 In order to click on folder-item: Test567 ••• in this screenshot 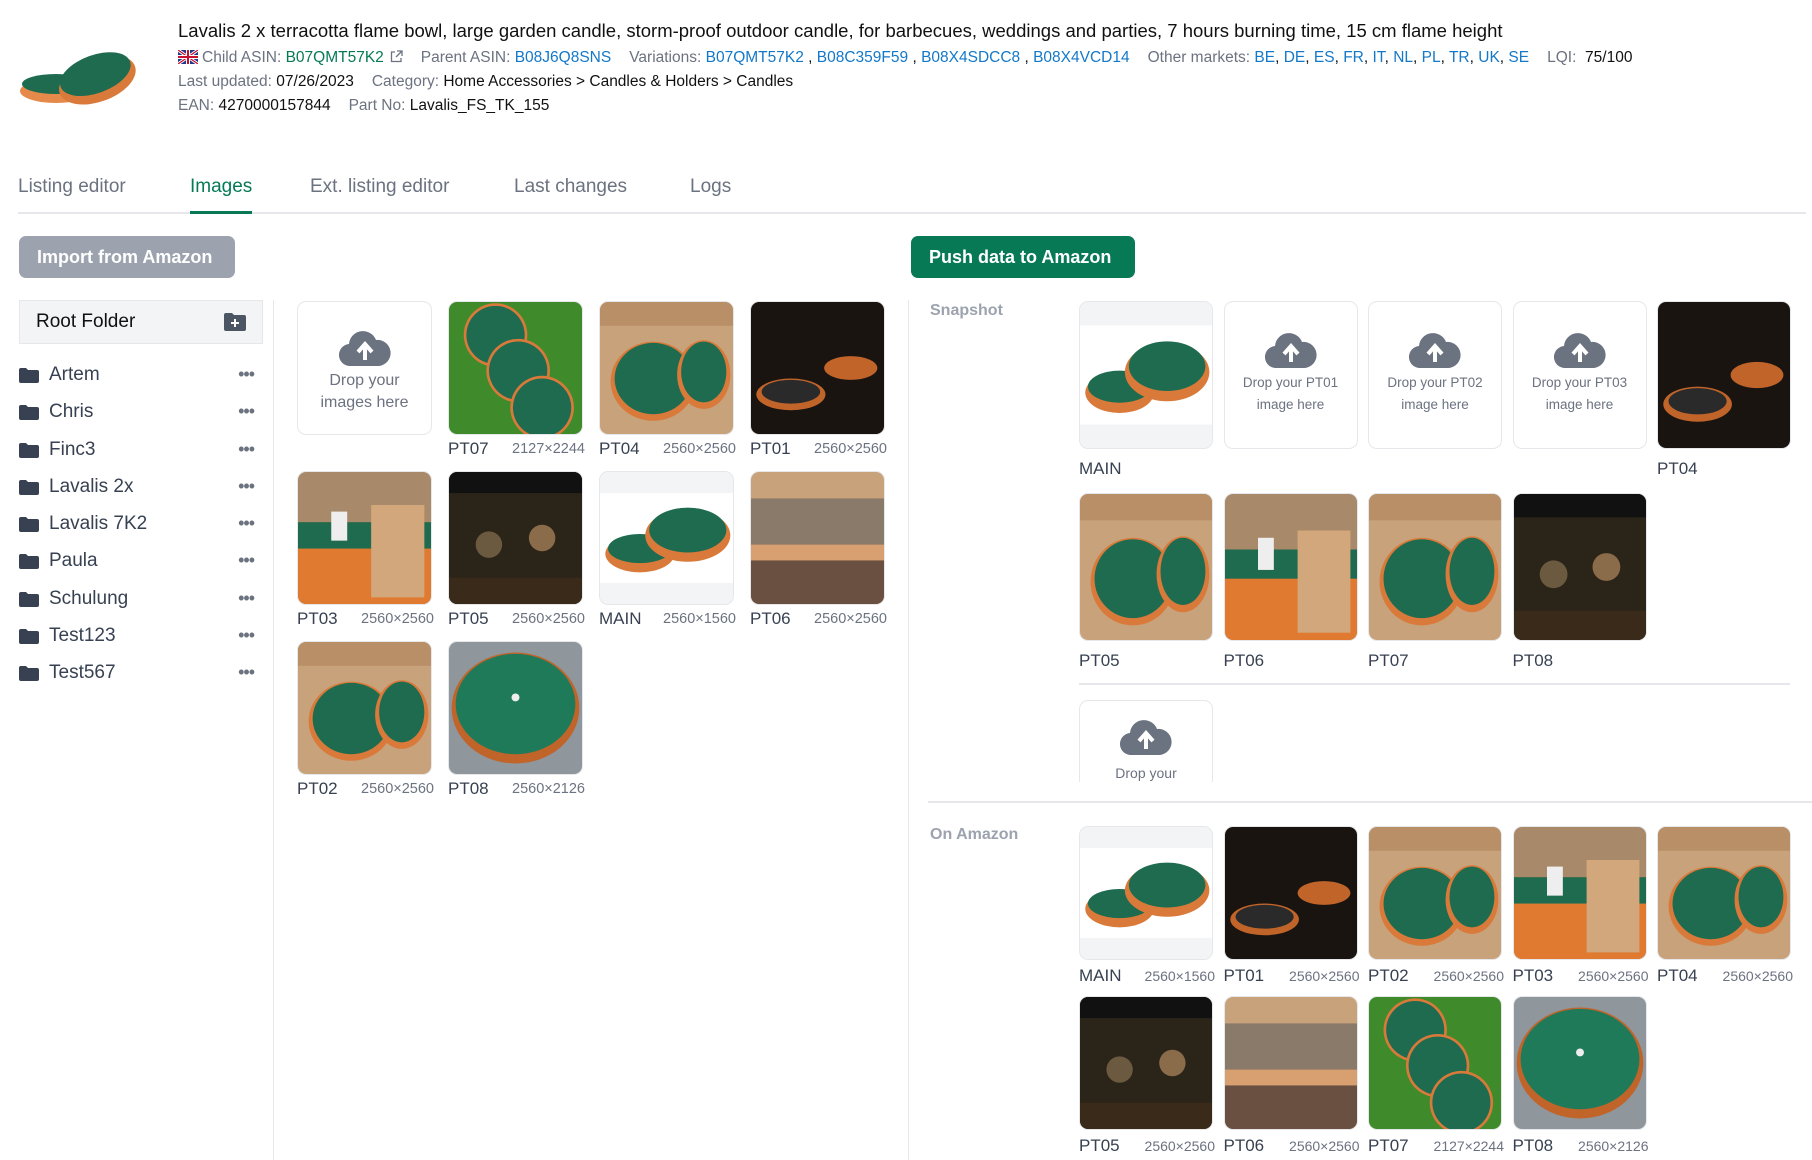, I will do `click(141, 672)`.